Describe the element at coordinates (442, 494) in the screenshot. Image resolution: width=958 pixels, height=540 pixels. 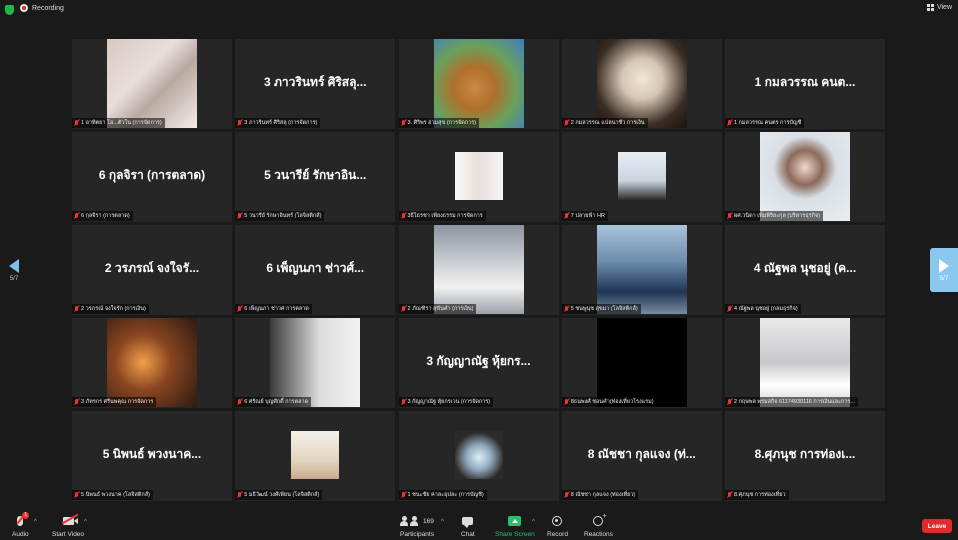
I see `participant-name-label: 1 ชนะชัย คาละอุปละ (การบัญชี)` at that location.